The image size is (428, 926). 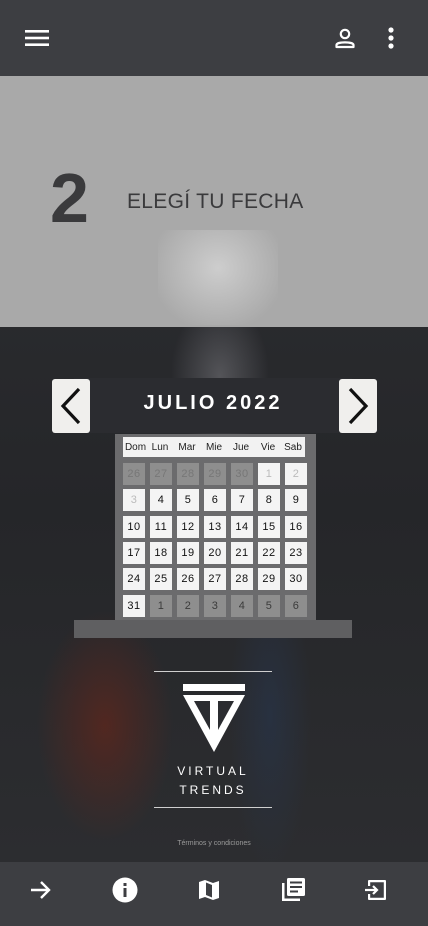 I want to click on calendar-day: 20, so click(x=215, y=553).